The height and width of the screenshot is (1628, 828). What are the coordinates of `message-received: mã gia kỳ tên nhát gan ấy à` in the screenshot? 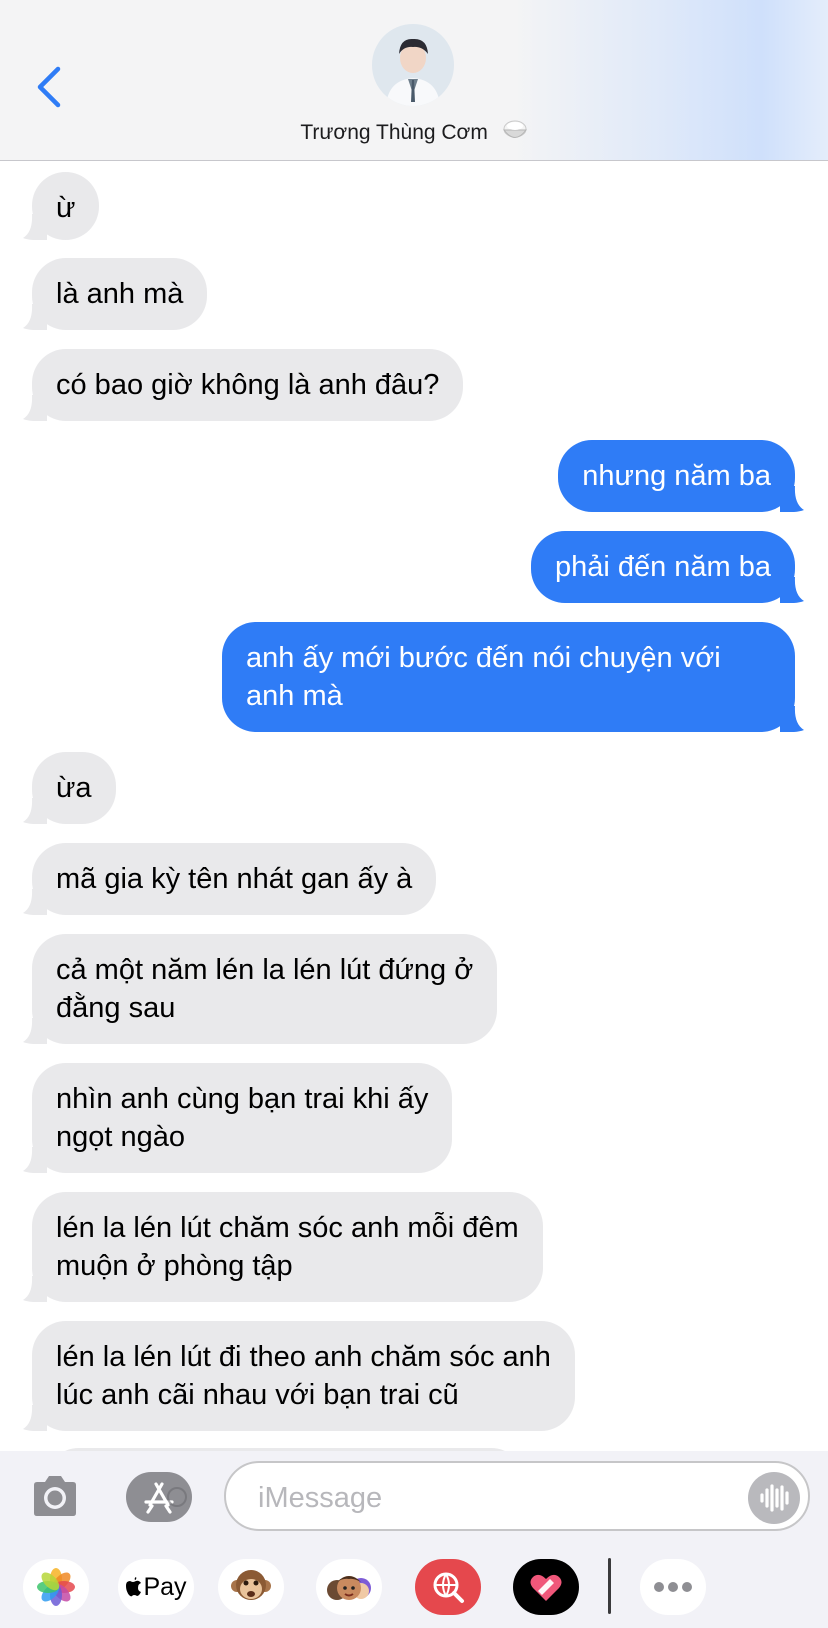 It's located at (230, 879).